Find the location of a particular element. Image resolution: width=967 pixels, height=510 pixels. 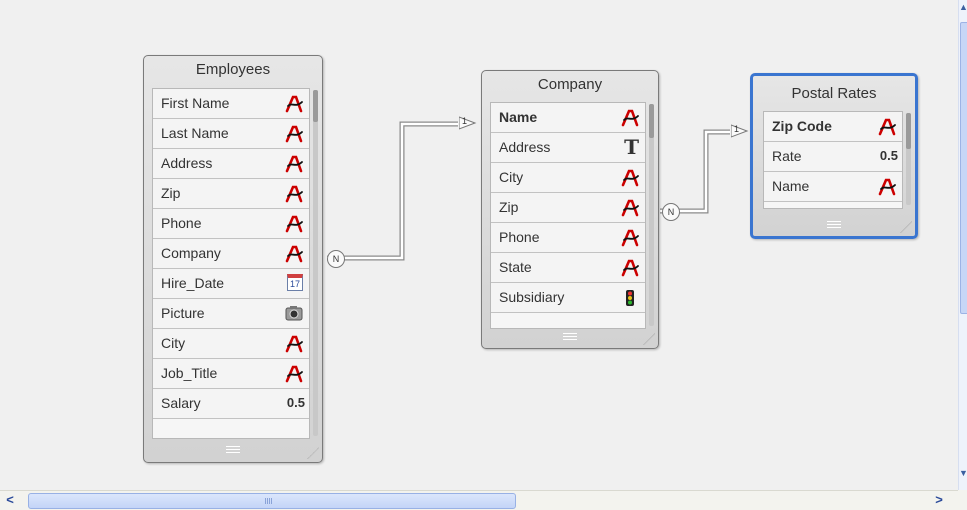

vertical-scrollbar: ▲ ▼ is located at coordinates (962, 245).